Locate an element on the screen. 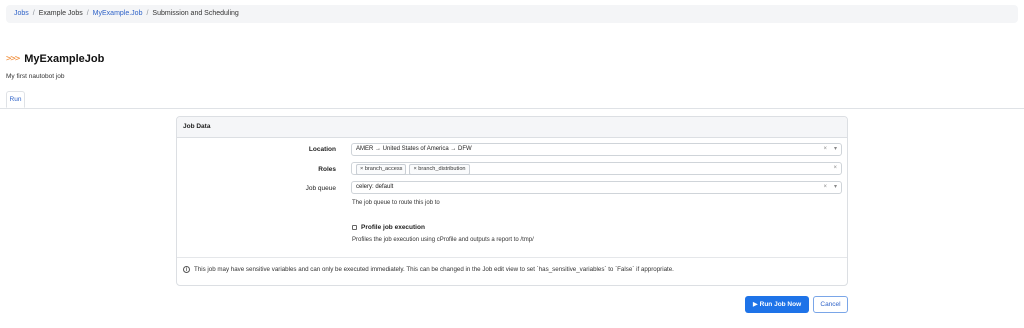  job-queue-value: celery: default is located at coordinates (375, 187).